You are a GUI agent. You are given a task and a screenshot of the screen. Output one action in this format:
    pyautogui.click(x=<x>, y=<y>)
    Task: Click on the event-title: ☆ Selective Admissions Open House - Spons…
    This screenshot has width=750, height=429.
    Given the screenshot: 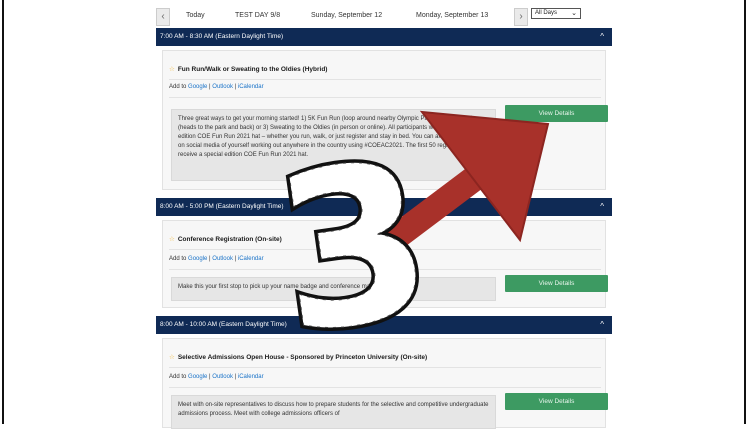 What is the action you would take?
    pyautogui.click(x=298, y=357)
    